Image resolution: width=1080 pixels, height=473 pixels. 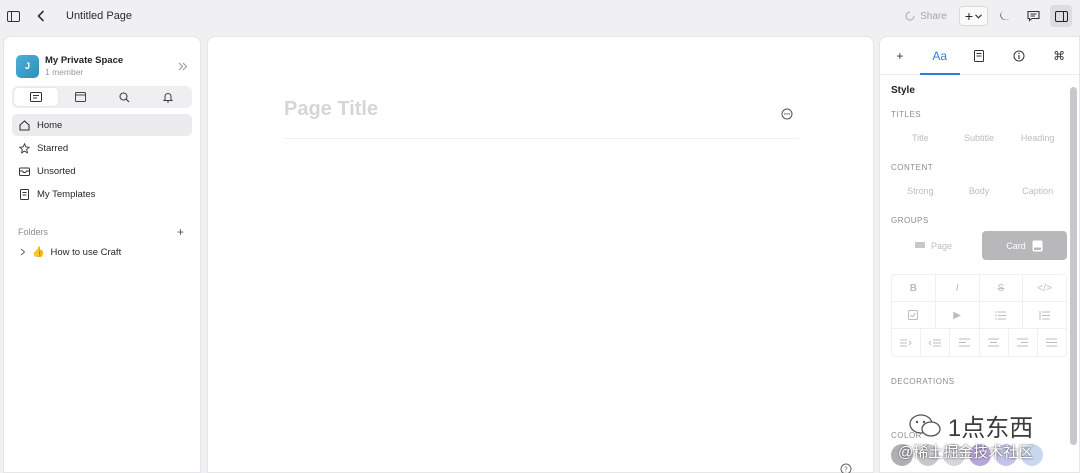 I want to click on avatar: J, so click(x=27, y=66).